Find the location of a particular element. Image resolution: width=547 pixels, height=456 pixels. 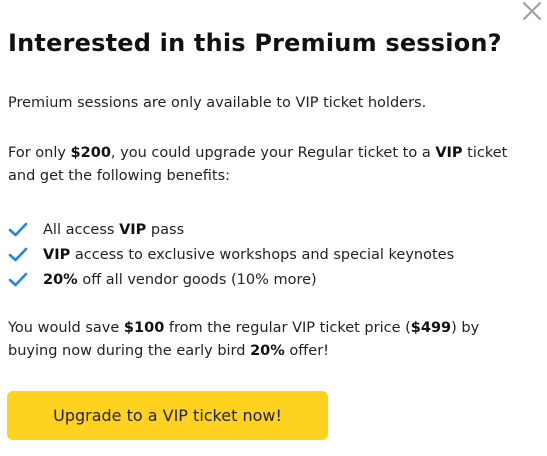

benefit-text: 20% off all vendor goods (10% more) is located at coordinates (180, 280).